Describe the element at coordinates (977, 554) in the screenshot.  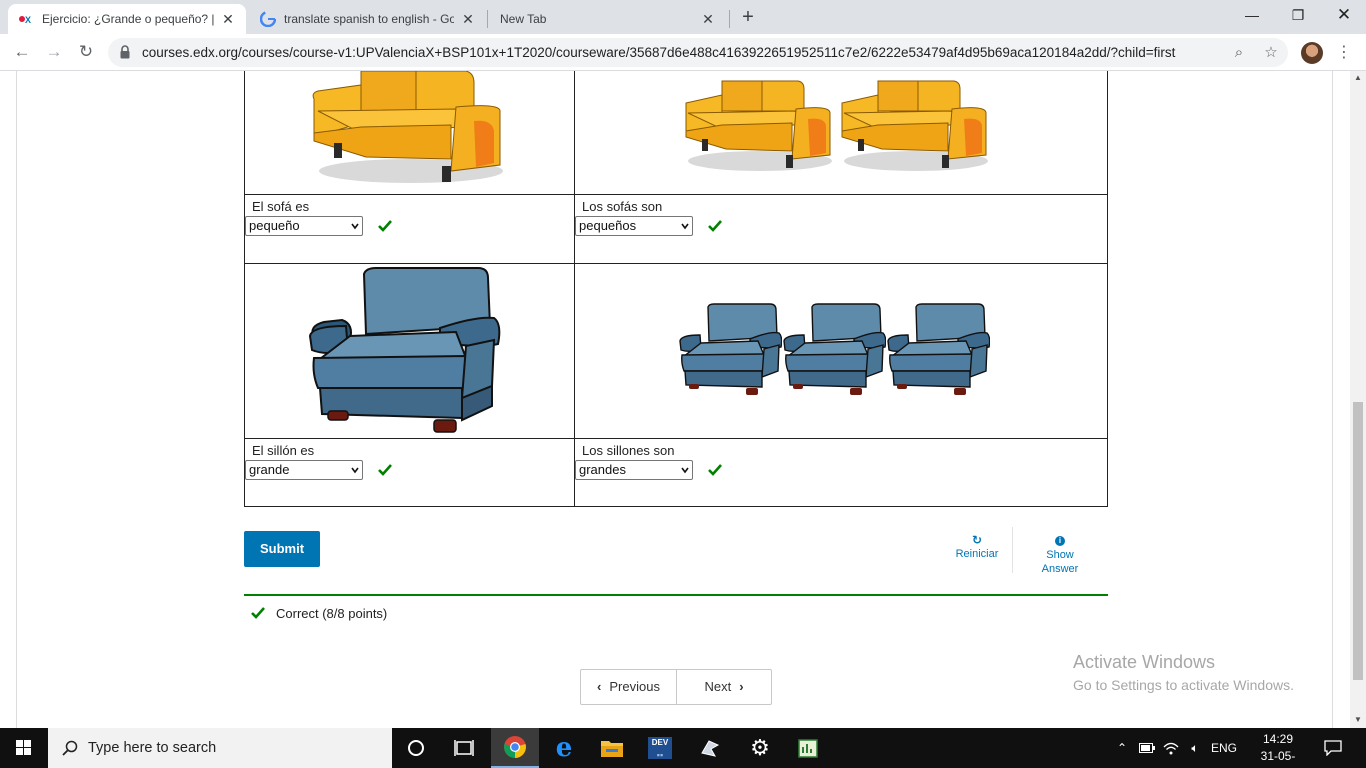
I see `reset-label: Reiniciar` at that location.